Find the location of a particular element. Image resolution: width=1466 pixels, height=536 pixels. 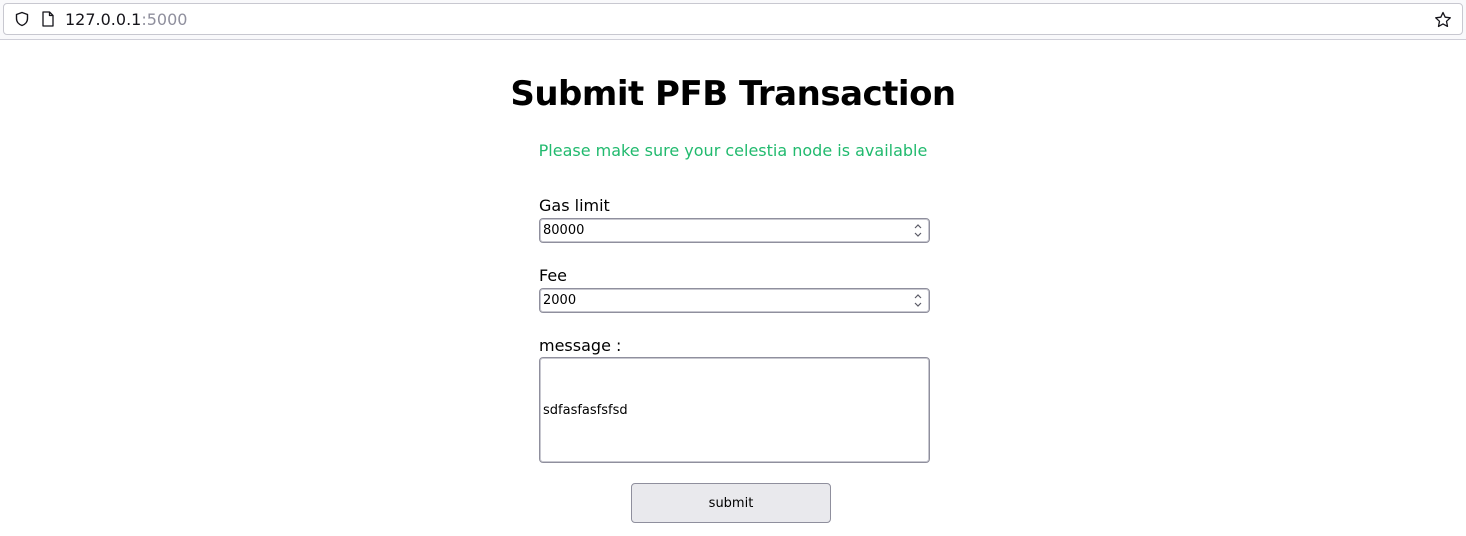

url-host: 127.0.0.1 is located at coordinates (103, 19).